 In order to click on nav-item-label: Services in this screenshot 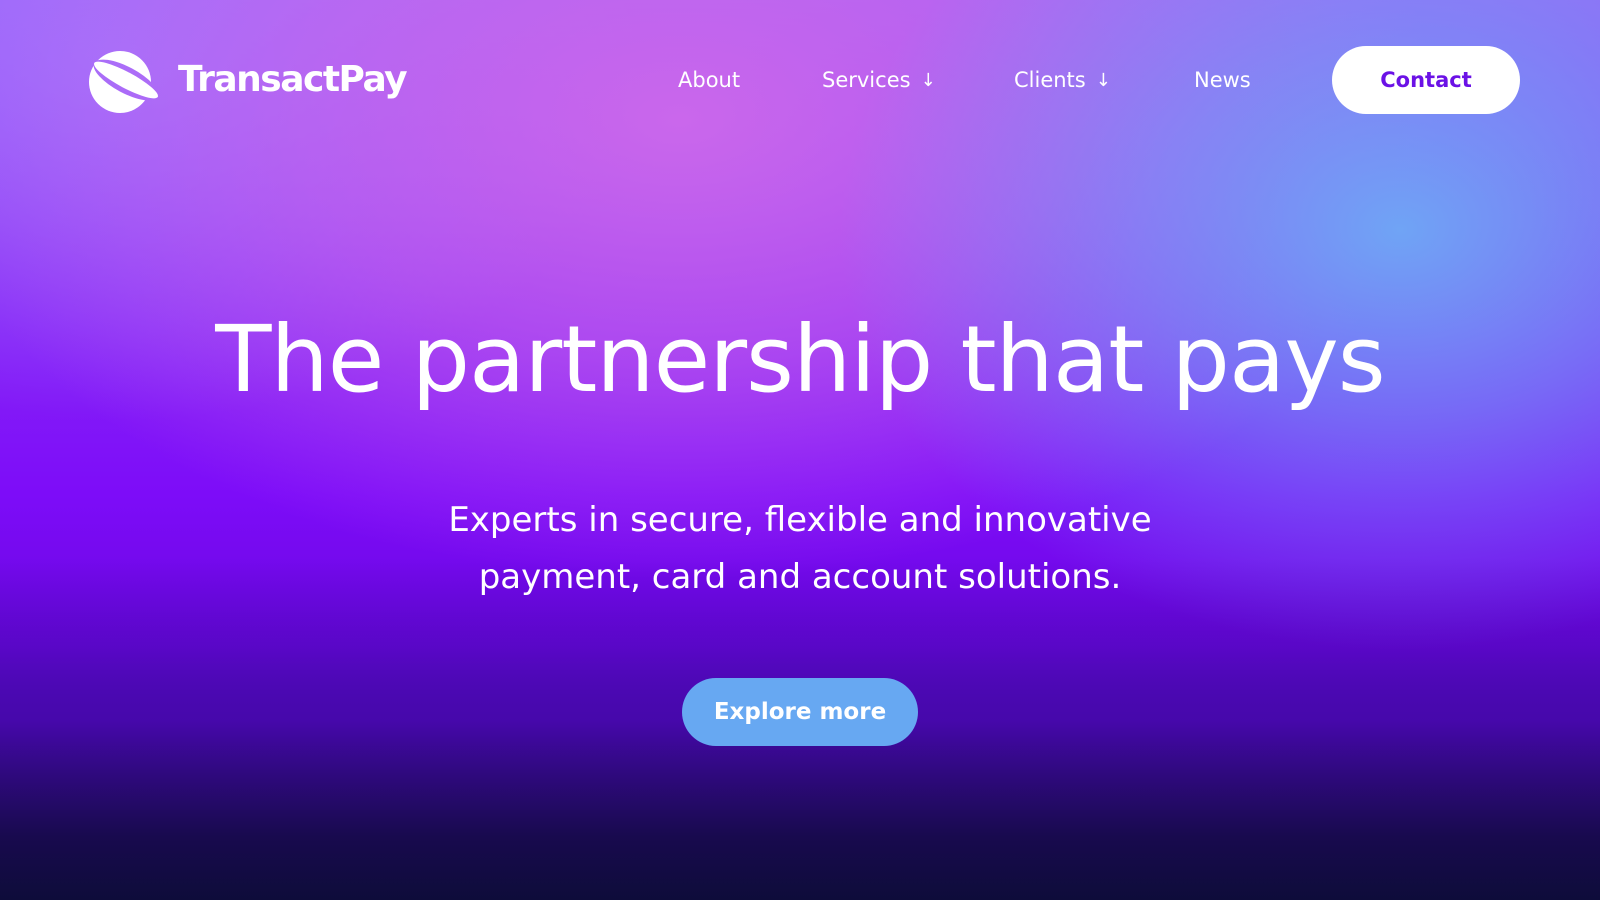, I will do `click(866, 80)`.